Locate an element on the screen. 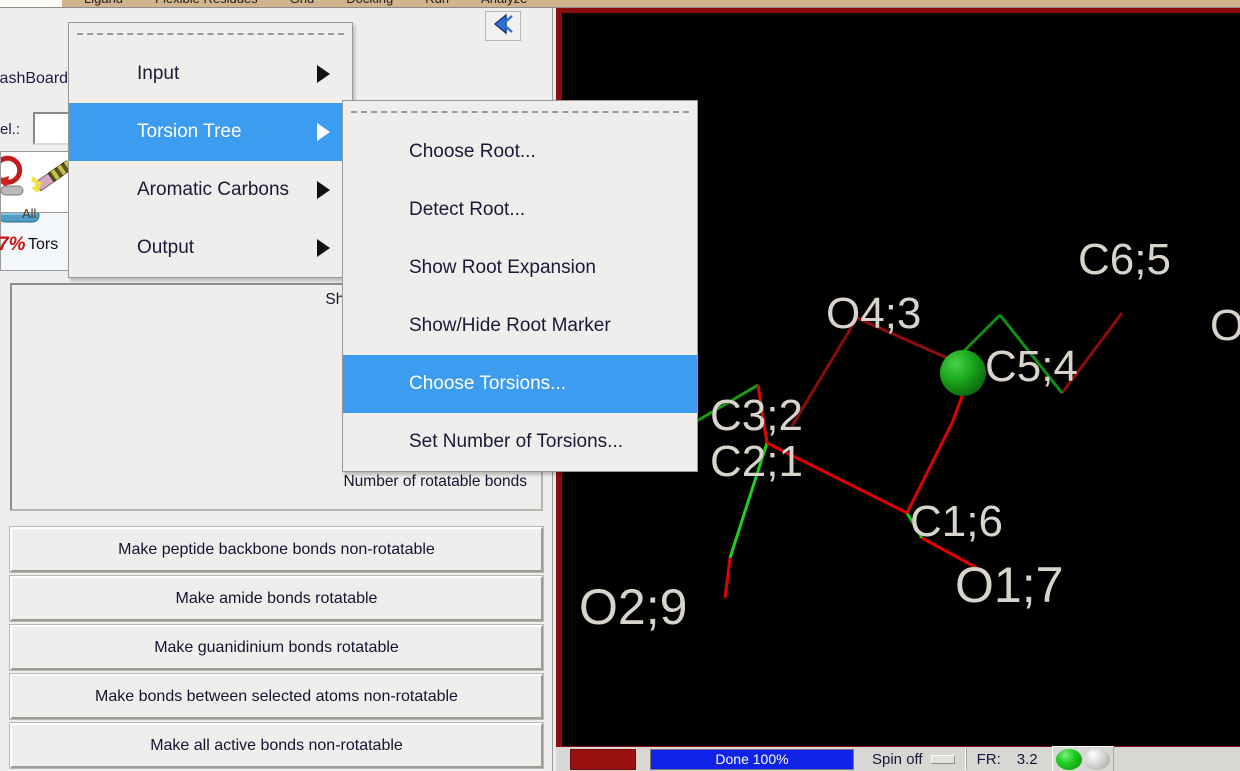 The height and width of the screenshot is (771, 1240). menu-item-aromatic-carbons-label: Aromatic Carbons is located at coordinates (213, 189).